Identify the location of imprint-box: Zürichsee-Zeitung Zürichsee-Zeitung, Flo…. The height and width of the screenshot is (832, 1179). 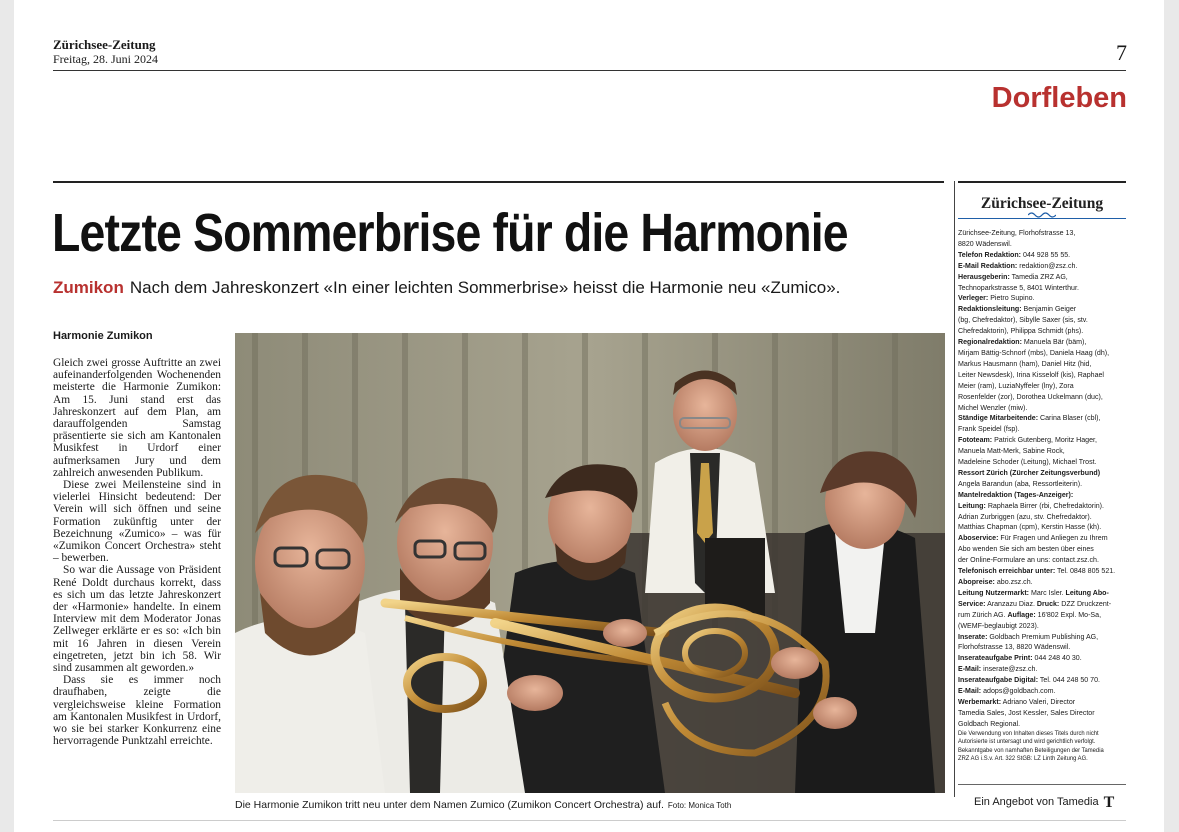
(1042, 472).